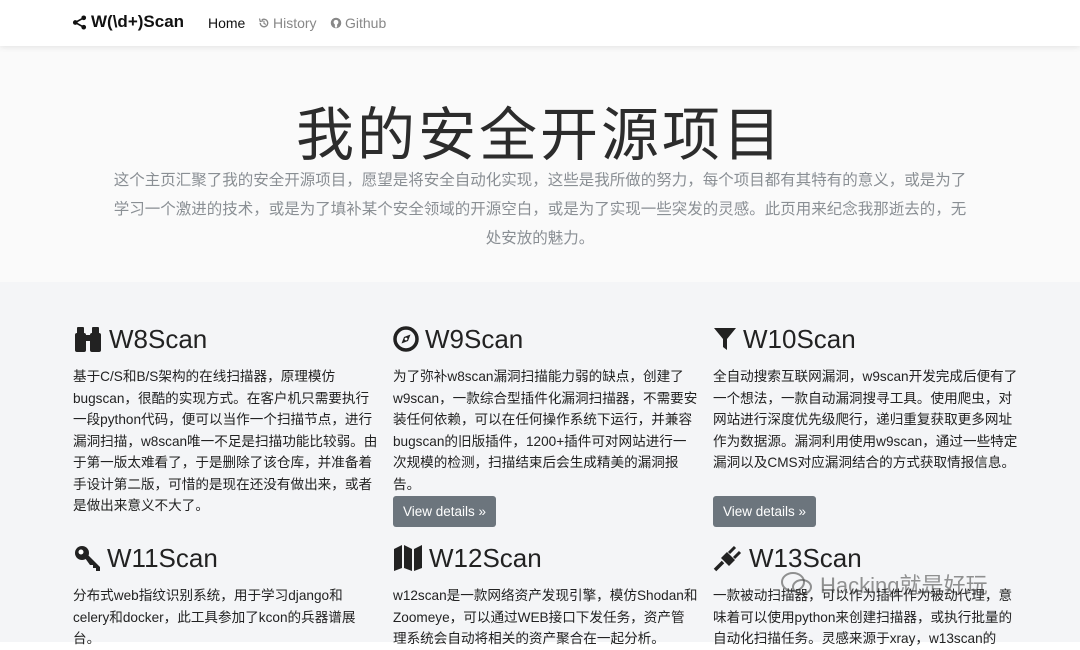 This screenshot has height=650, width=1080. What do you see at coordinates (138, 21) in the screenshot?
I see `brand-text: W(\d+)Scan` at bounding box center [138, 21].